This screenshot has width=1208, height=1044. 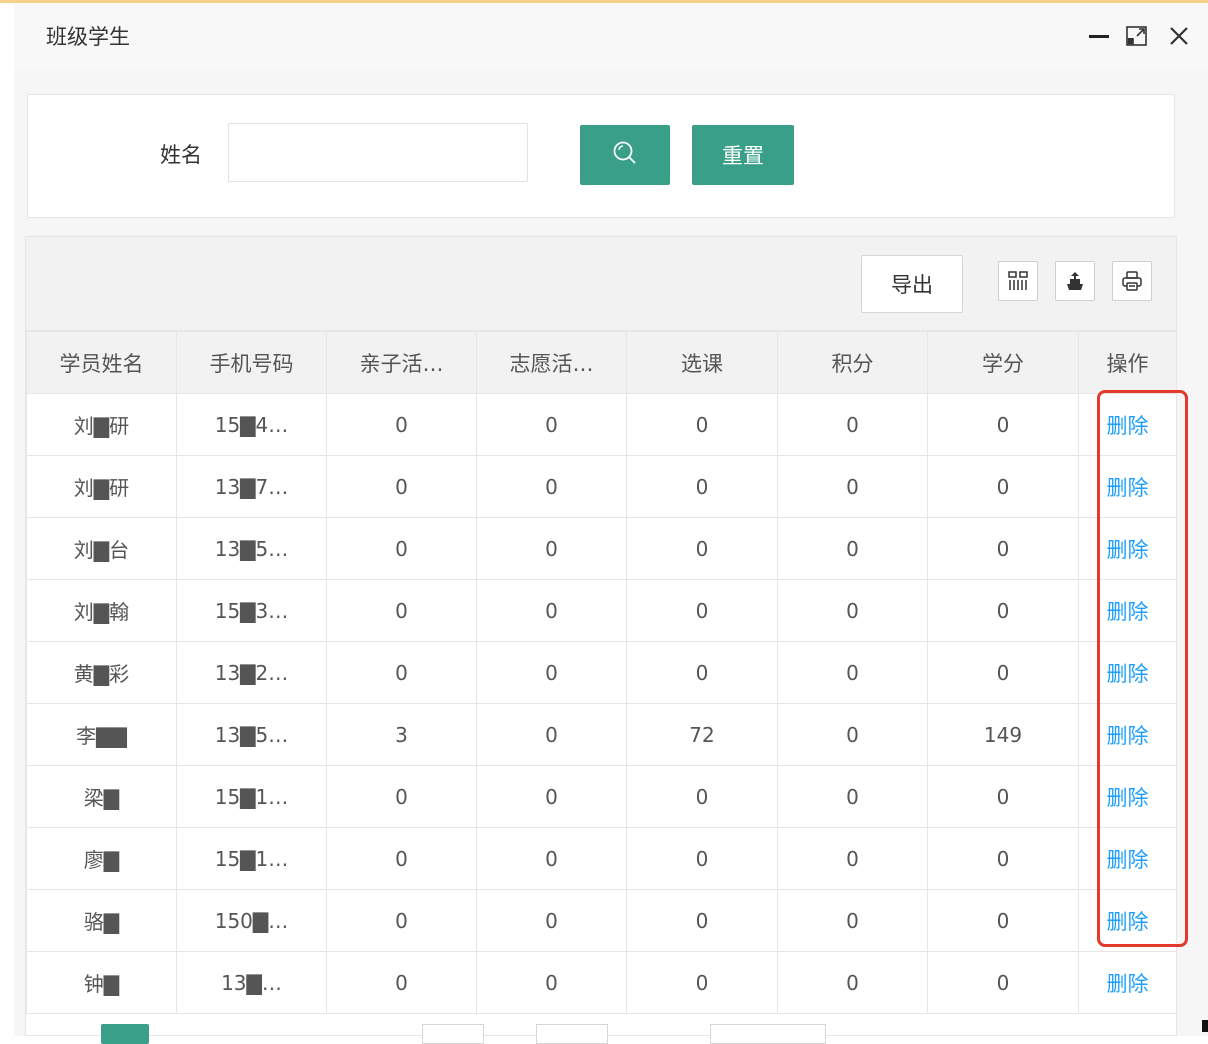 What do you see at coordinates (1003, 362) in the screenshot?
I see `header-credits: 学分` at bounding box center [1003, 362].